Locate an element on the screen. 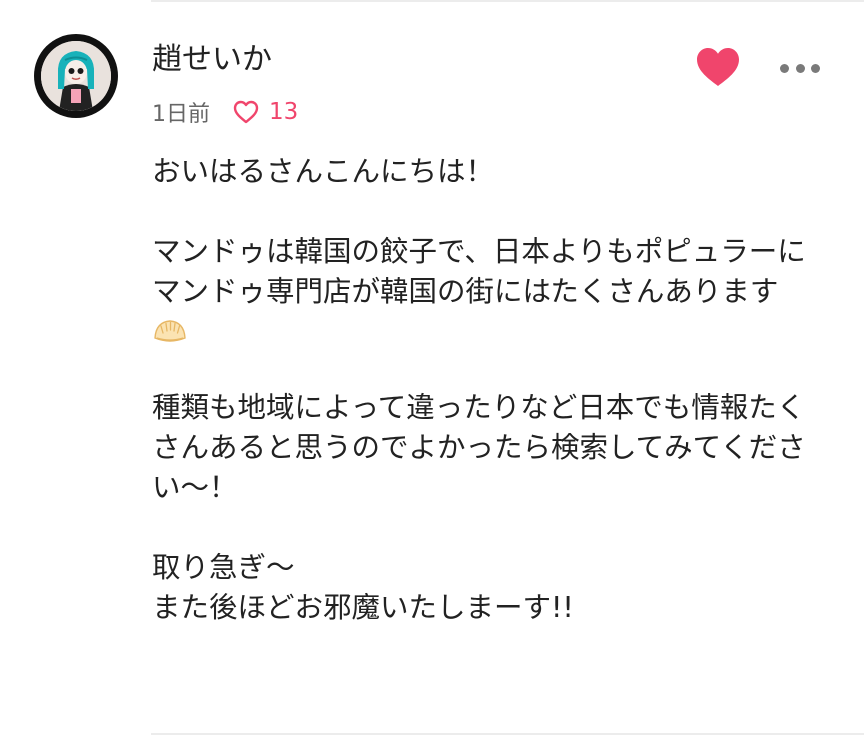 The height and width of the screenshot is (741, 864). comment-line: 取り急ぎ〜 is located at coordinates (223, 567).